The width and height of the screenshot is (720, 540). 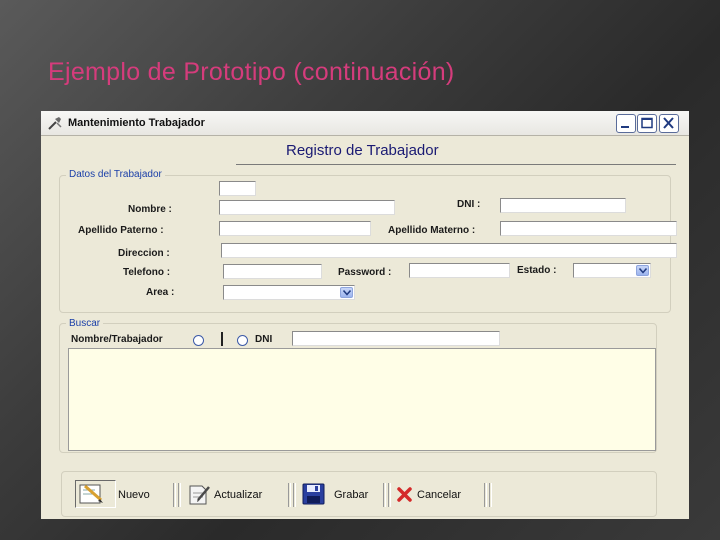 What do you see at coordinates (625, 127) in the screenshot?
I see `minimize-icon` at bounding box center [625, 127].